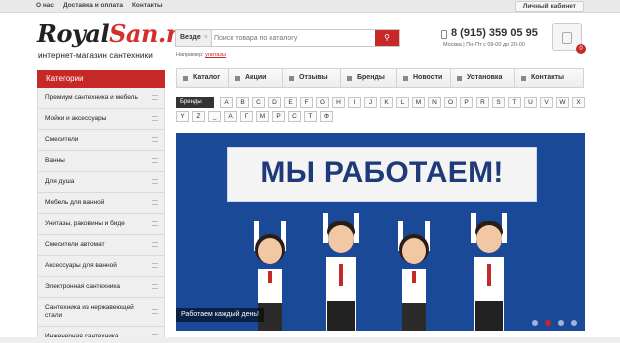 Image resolution: width=620 pixels, height=343 pixels. Describe the element at coordinates (101, 140) in the screenshot. I see `category-item: Смесители` at that location.